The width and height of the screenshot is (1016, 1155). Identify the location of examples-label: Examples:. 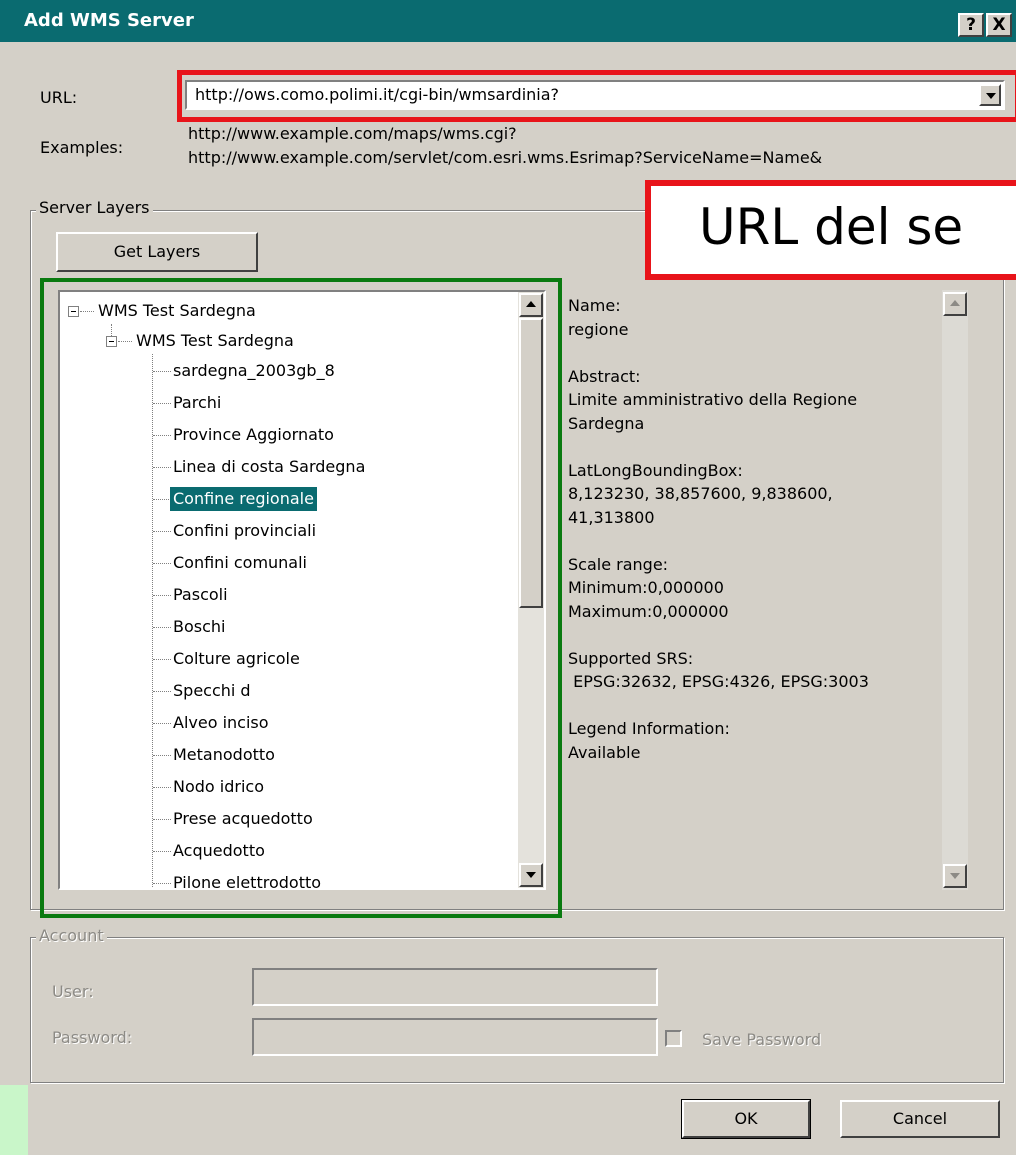
(82, 147).